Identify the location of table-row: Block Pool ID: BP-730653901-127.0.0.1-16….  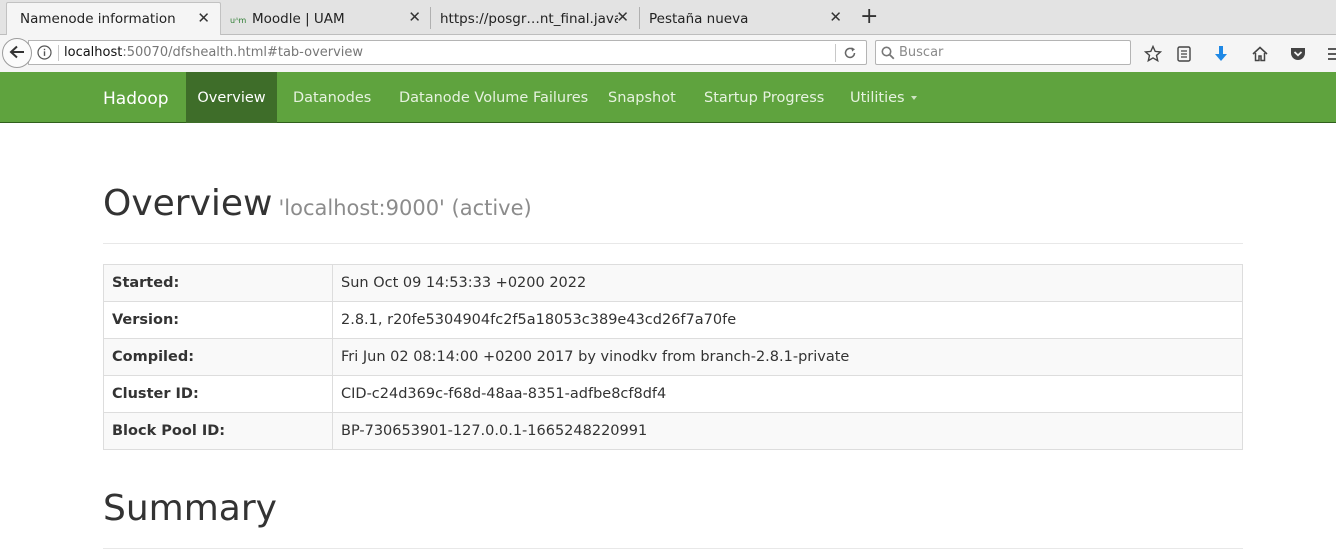
(673, 431).